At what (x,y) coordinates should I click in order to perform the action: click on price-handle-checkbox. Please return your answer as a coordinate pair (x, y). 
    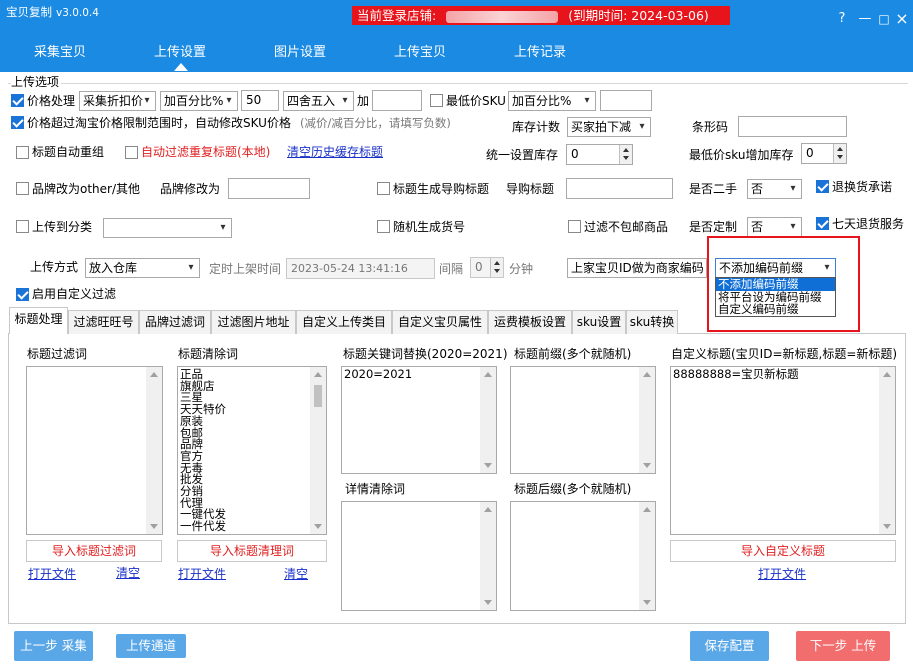
    Looking at the image, I should click on (17, 100).